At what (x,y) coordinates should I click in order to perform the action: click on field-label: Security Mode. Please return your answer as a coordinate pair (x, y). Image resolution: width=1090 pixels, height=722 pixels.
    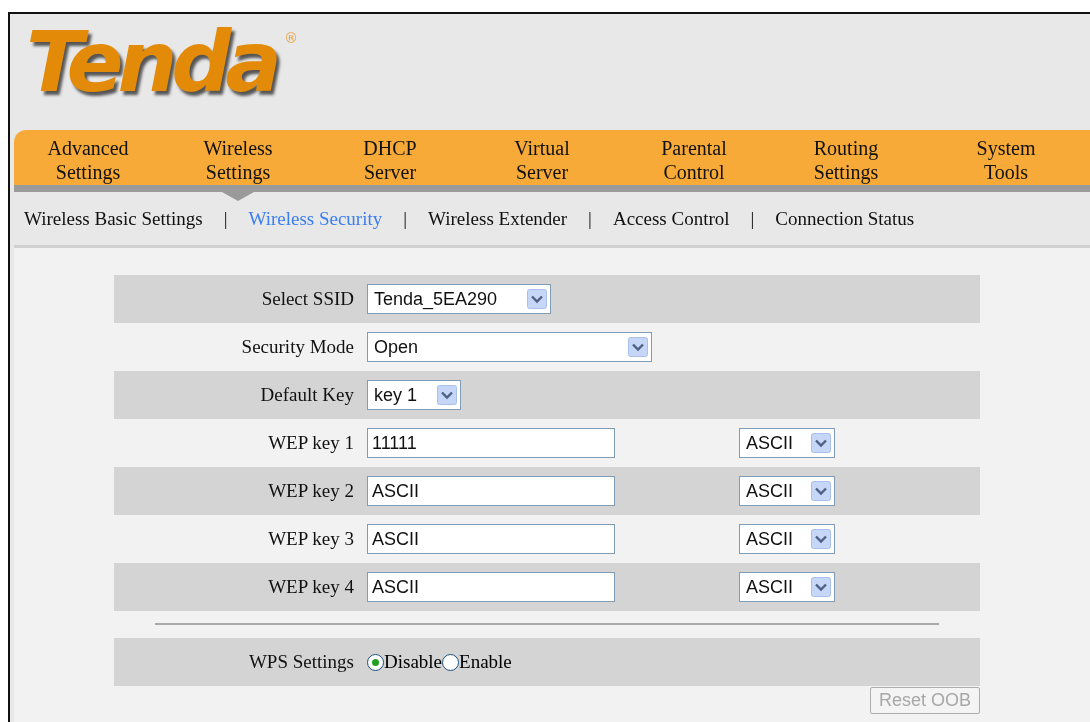
    Looking at the image, I should click on (297, 347).